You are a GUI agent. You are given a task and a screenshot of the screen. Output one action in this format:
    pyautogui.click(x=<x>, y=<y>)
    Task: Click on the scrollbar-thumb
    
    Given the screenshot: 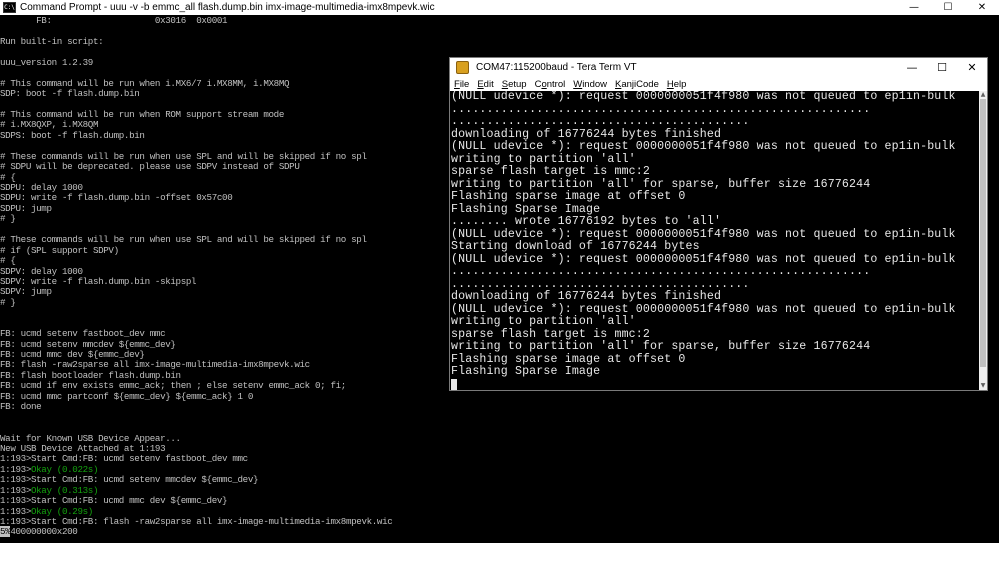 What is the action you would take?
    pyautogui.click(x=983, y=233)
    